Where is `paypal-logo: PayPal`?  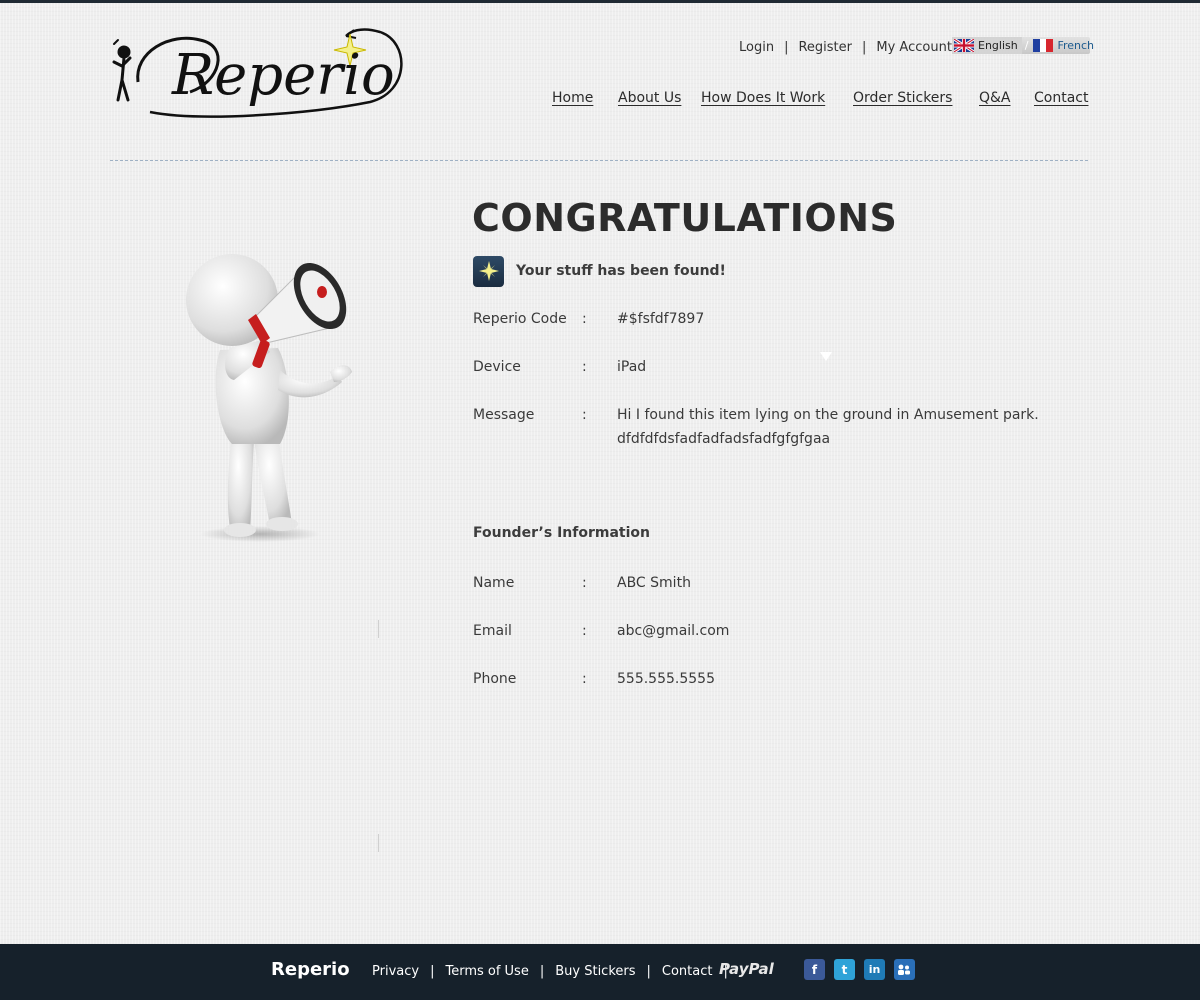 paypal-logo: PayPal is located at coordinates (746, 969).